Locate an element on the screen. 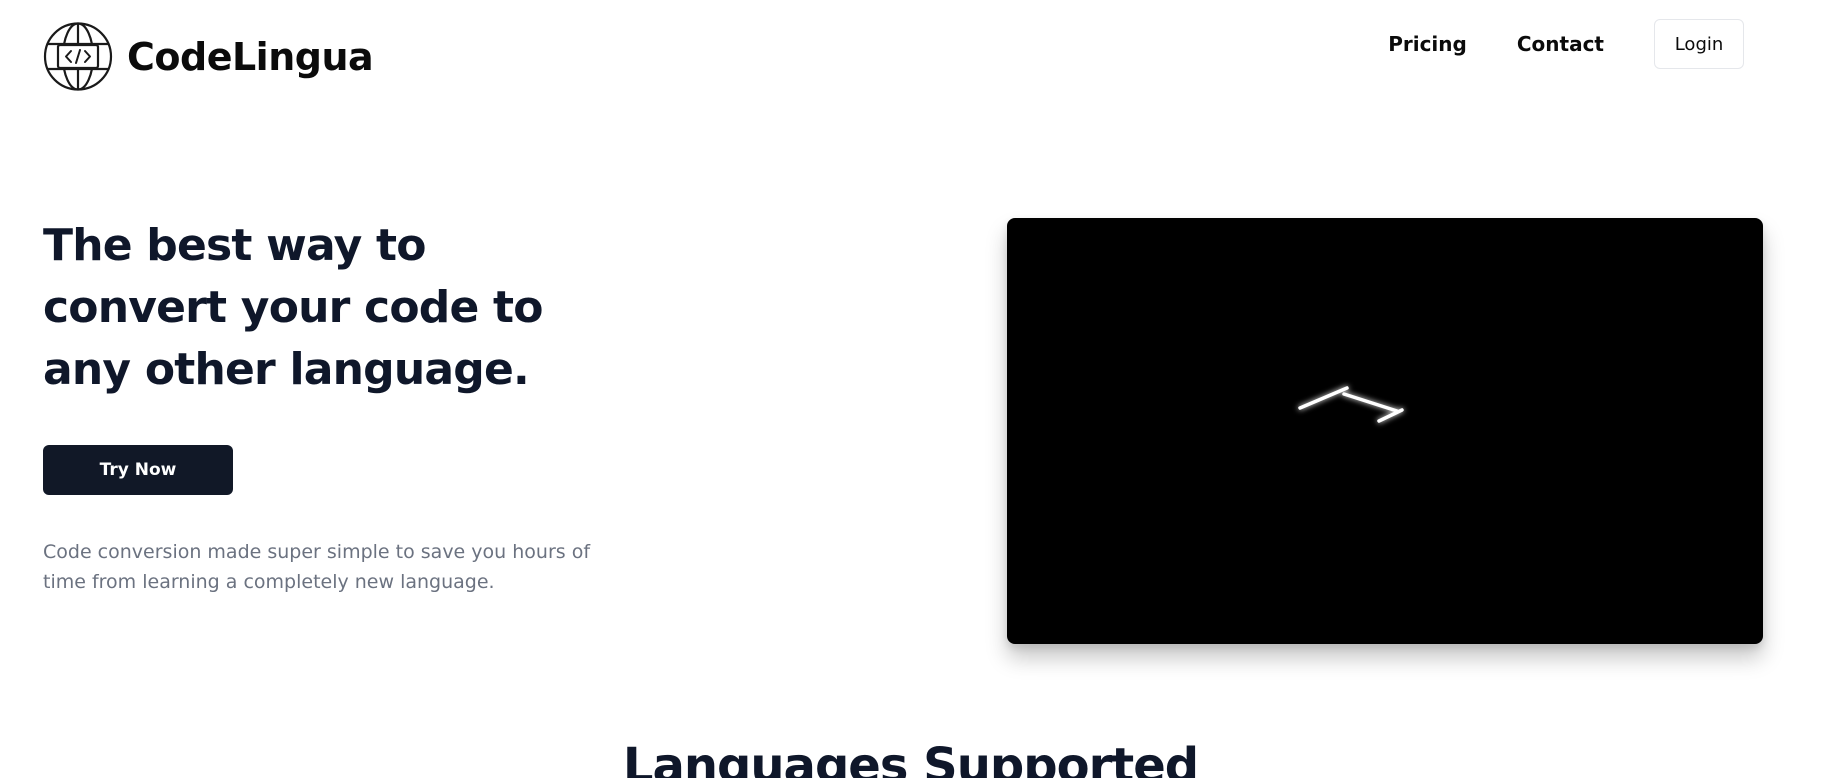  nav-link-contact: Contact is located at coordinates (1560, 44).